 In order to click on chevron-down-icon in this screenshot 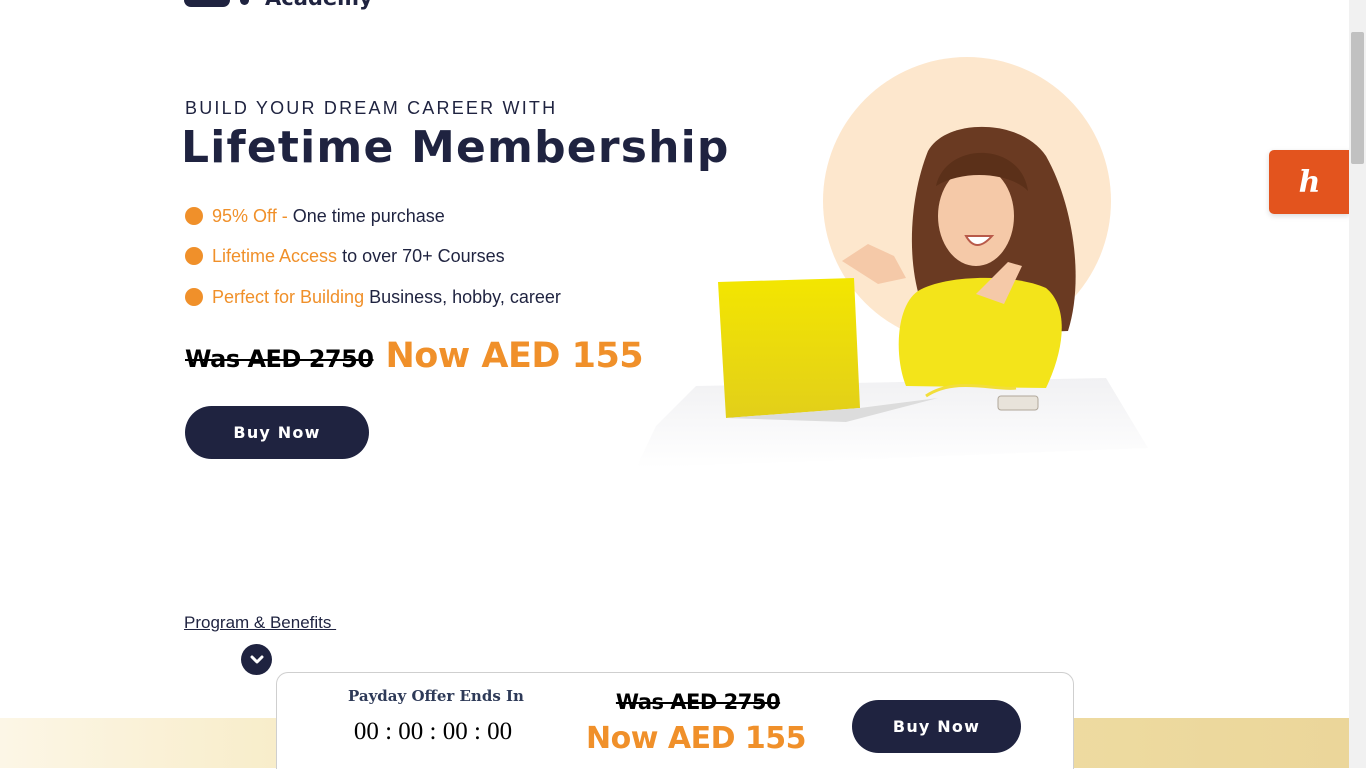, I will do `click(256, 659)`.